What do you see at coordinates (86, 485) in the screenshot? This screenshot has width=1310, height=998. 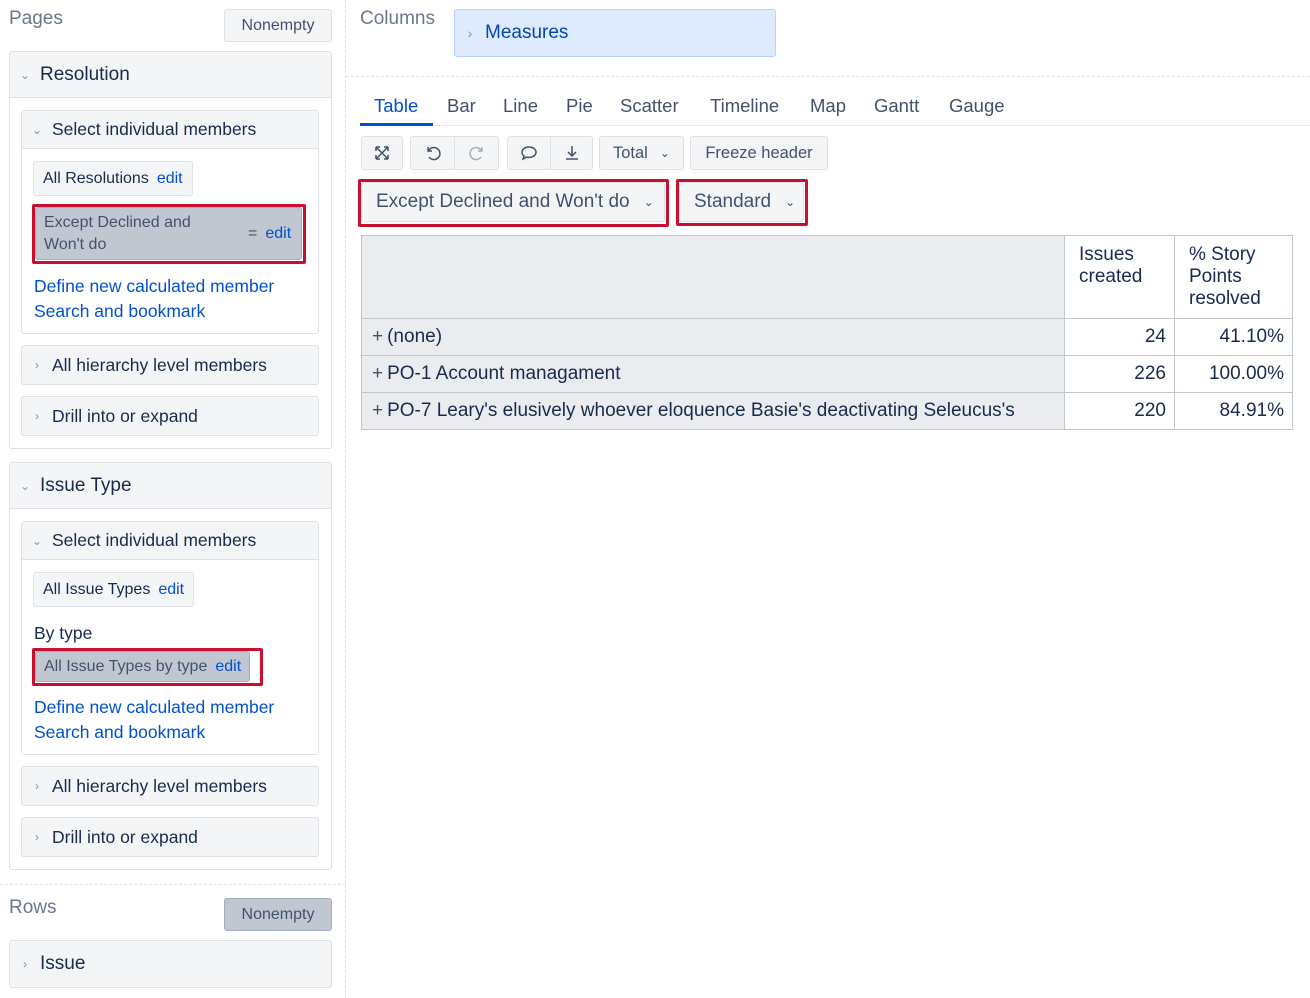 I see `issue-type-title: Issue Type` at bounding box center [86, 485].